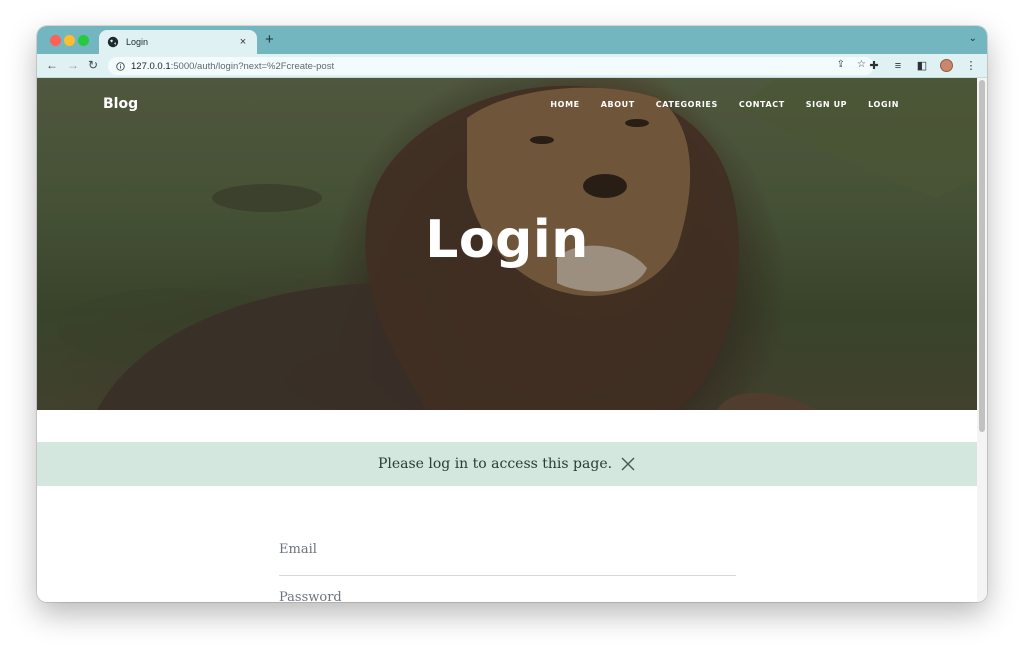  I want to click on password-input, so click(507, 594).